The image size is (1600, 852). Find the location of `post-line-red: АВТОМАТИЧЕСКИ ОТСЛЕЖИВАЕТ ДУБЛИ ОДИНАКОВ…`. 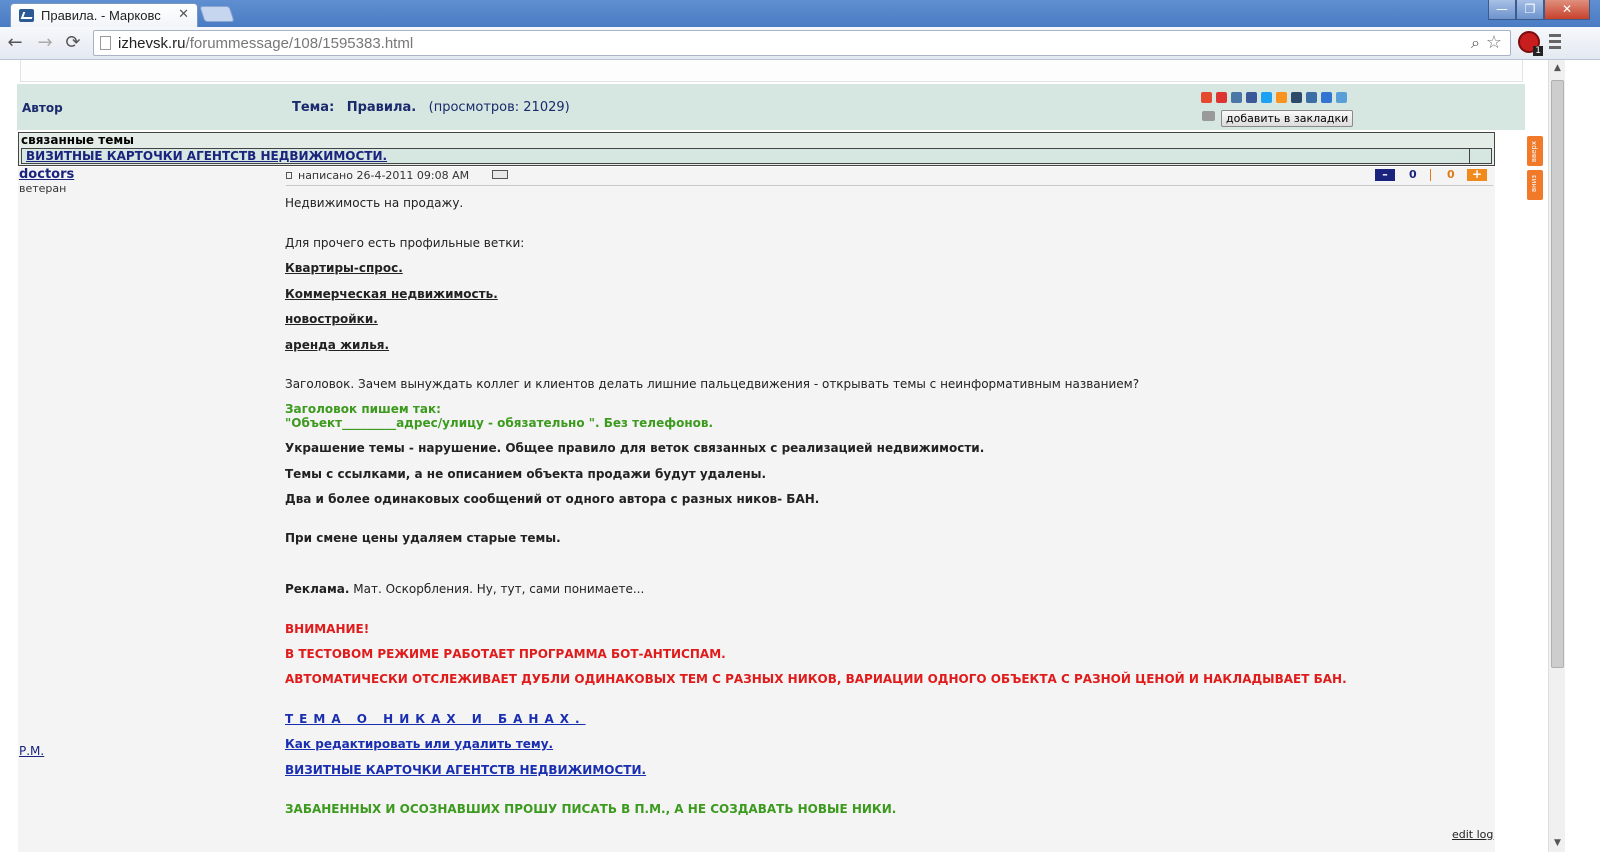

post-line-red: АВТОМАТИЧЕСКИ ОТСЛЕЖИВАЕТ ДУБЛИ ОДИНАКОВ… is located at coordinates (816, 679).